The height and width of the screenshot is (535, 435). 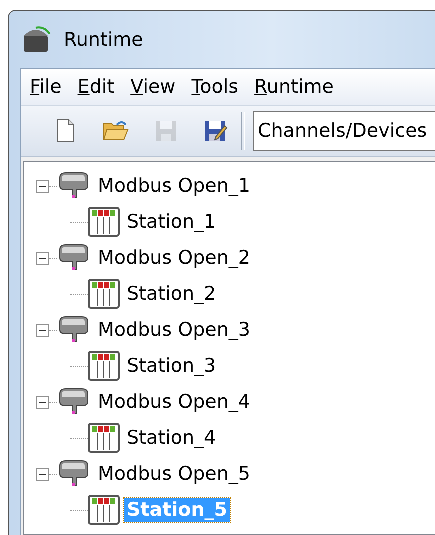 I want to click on menu-item: Edit, so click(x=96, y=87).